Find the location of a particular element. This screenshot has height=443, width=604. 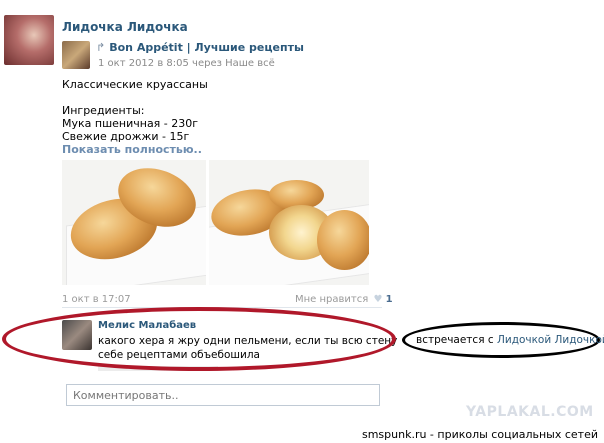

post-date: 1 окт в 17:07 is located at coordinates (96, 299).